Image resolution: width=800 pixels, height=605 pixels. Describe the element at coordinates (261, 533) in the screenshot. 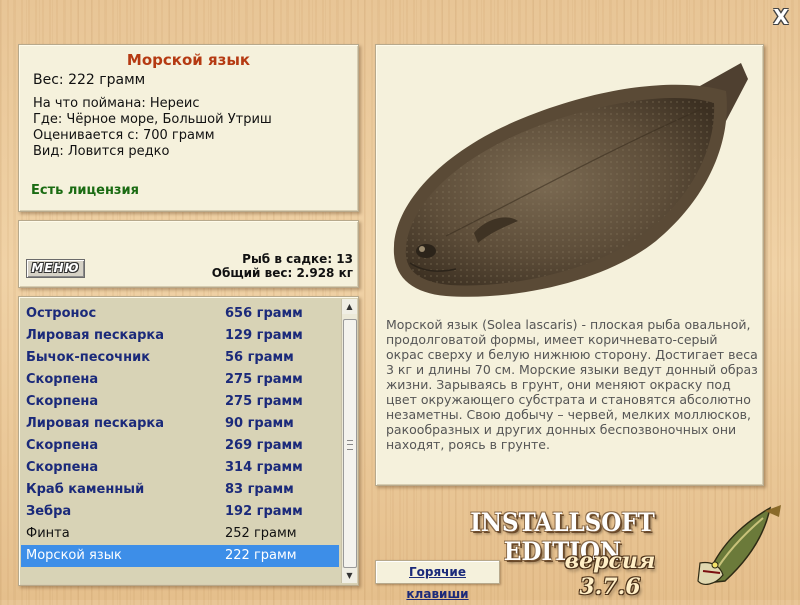

I see `catch-item-weight: 252 грамм` at that location.